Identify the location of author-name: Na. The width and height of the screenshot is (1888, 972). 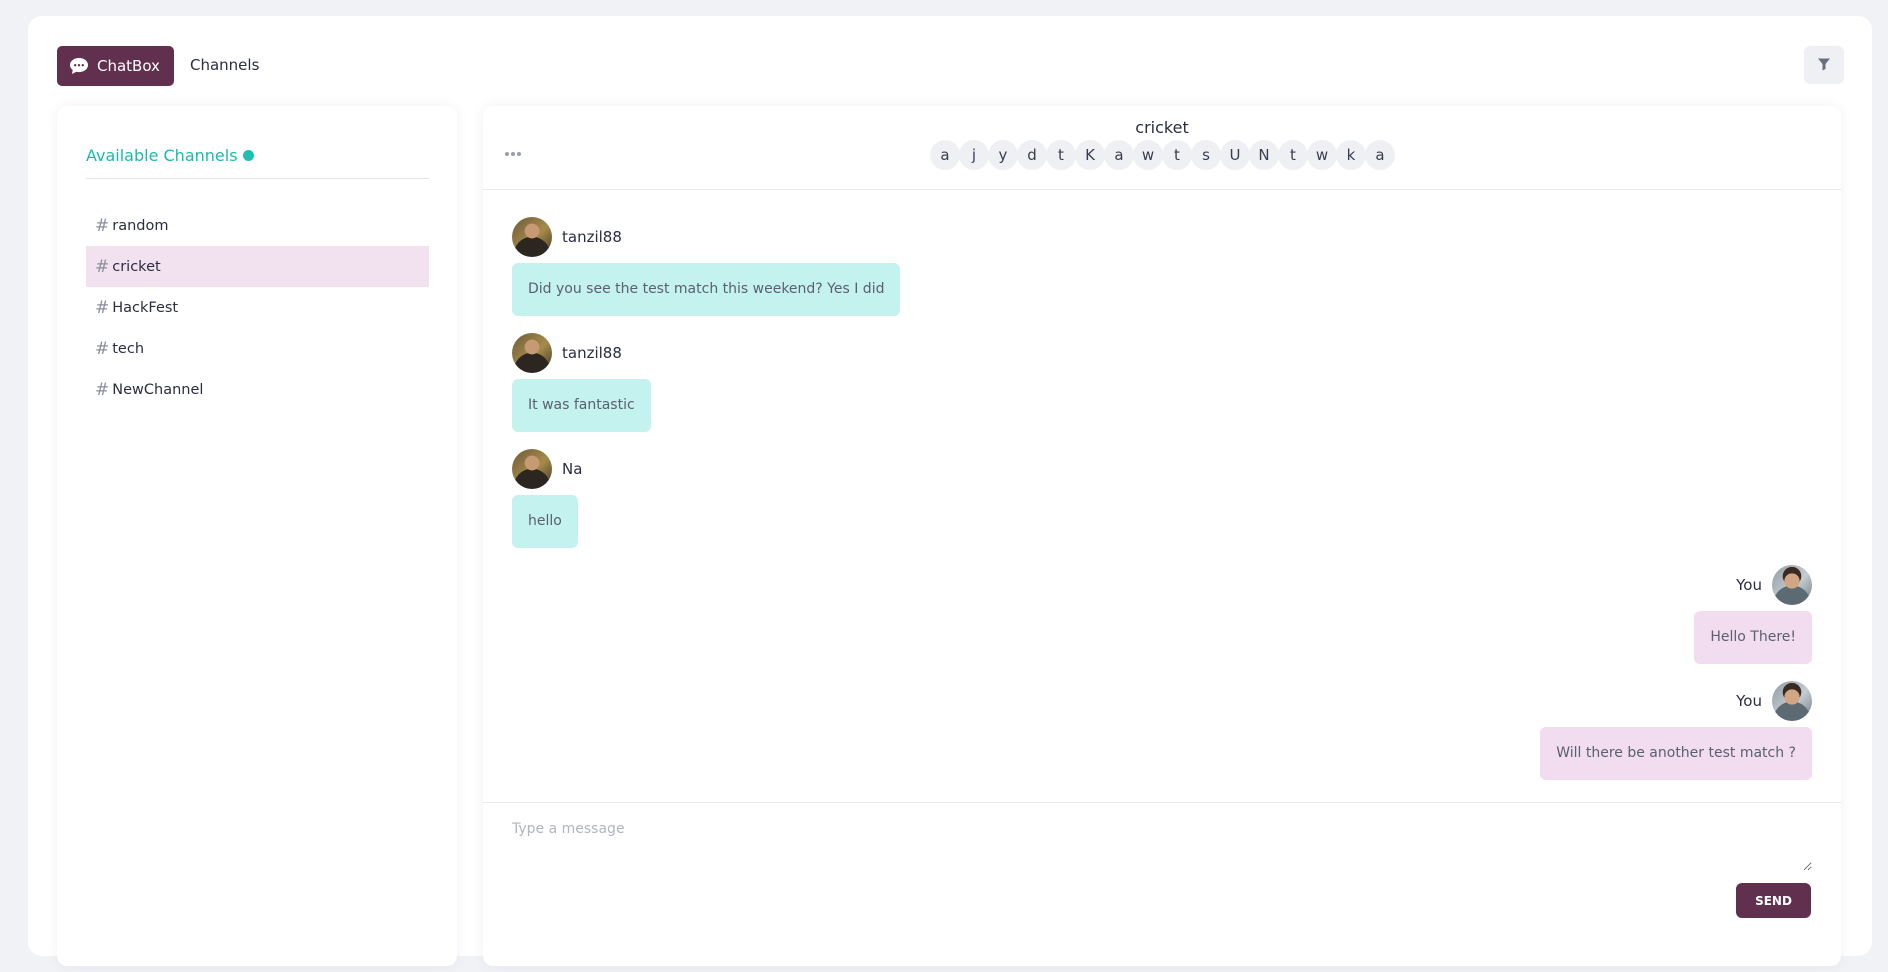
(572, 469).